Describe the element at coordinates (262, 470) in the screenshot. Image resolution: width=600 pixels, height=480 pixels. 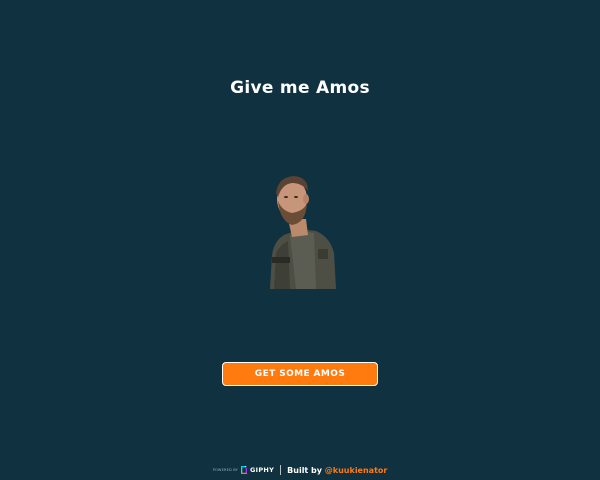
I see `giphy-label: GIPHY` at that location.